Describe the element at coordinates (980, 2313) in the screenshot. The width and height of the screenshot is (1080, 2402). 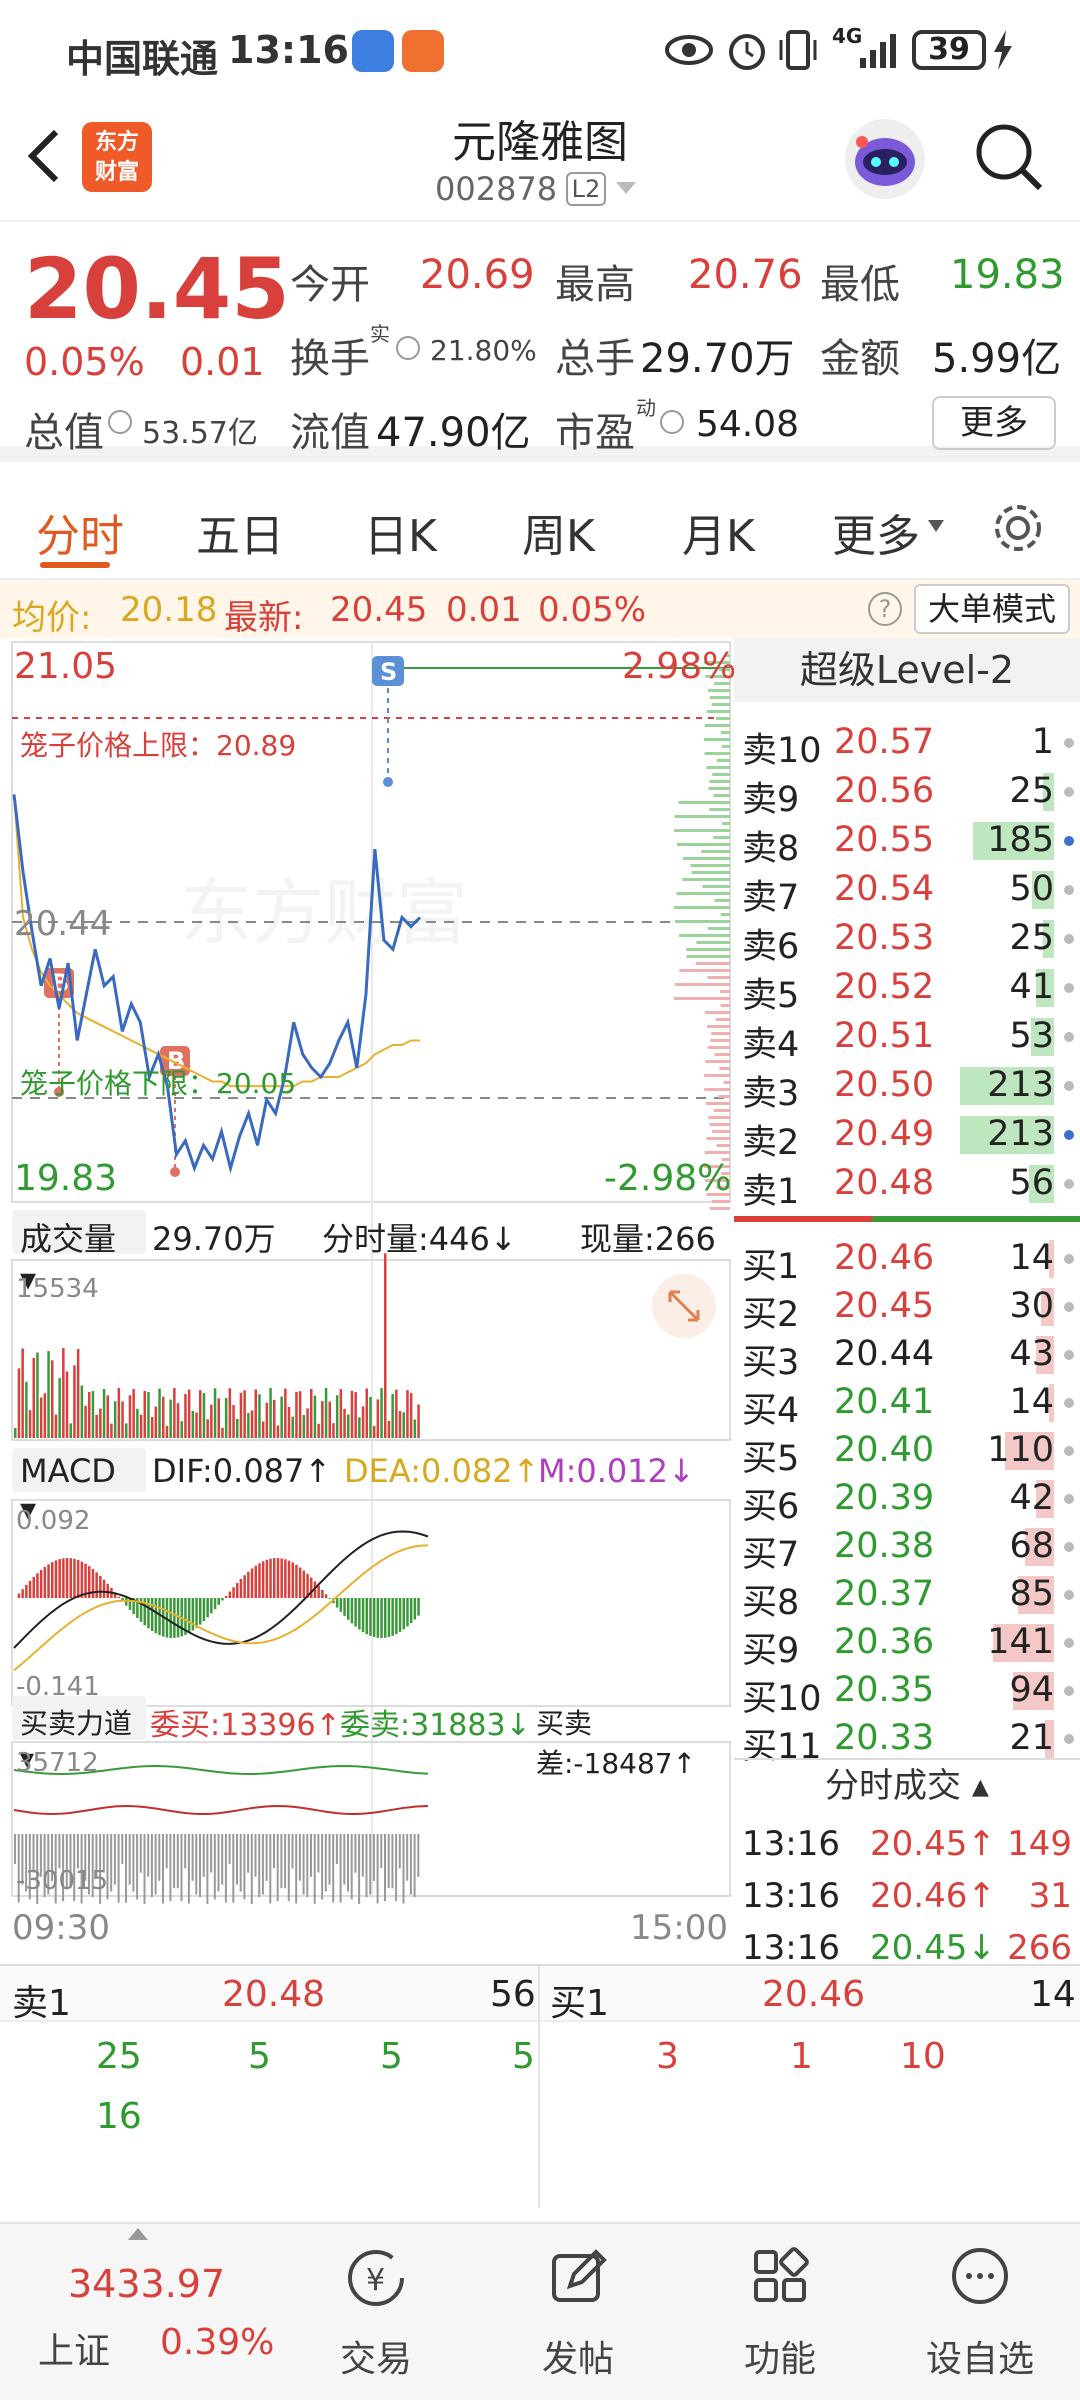
I see `add-watchlist-button: 设自选` at that location.